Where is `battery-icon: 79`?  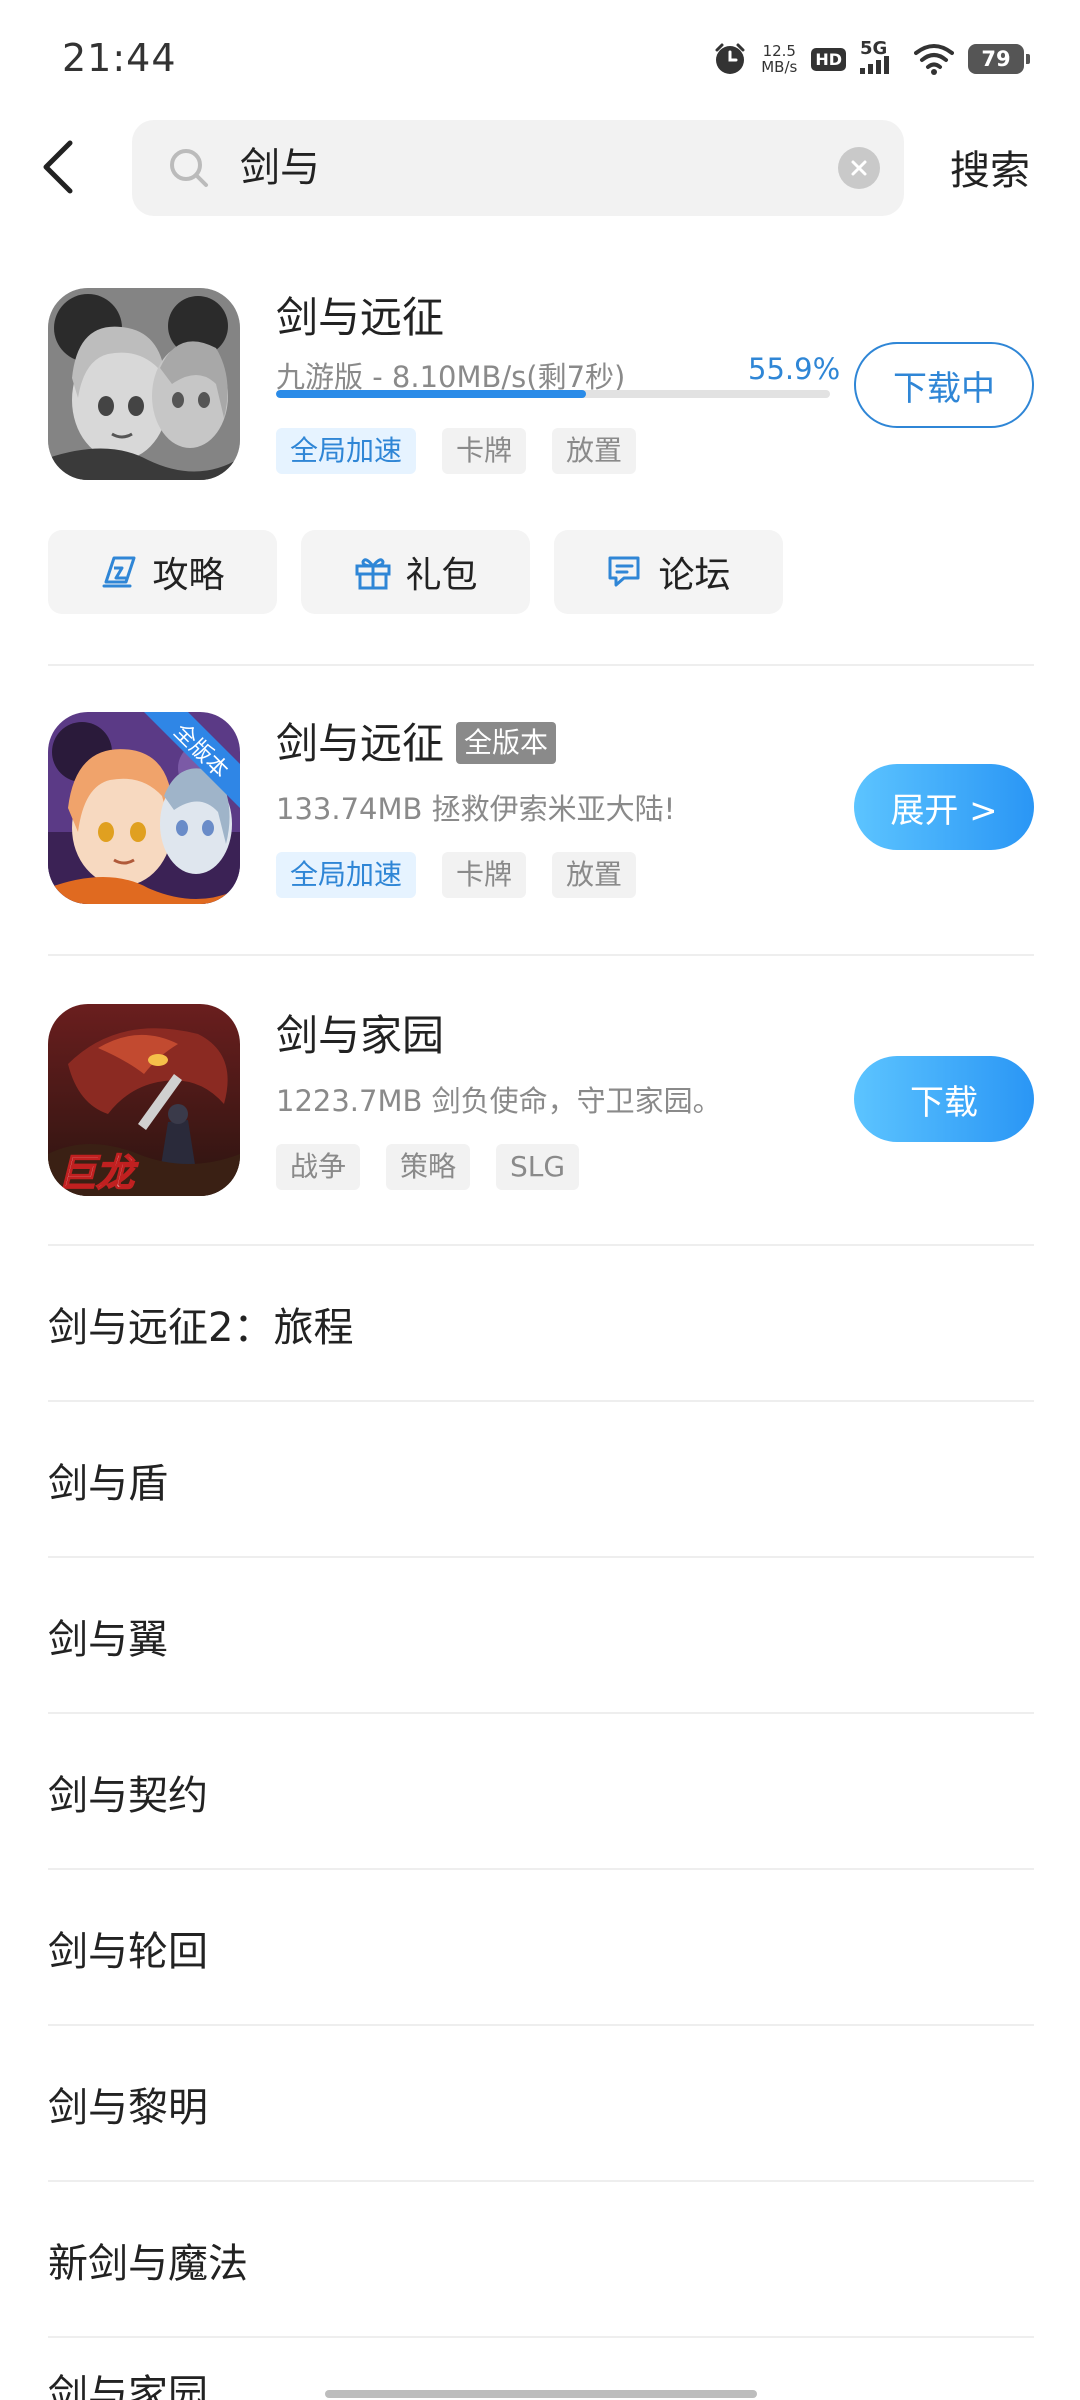 battery-icon: 79 is located at coordinates (999, 59).